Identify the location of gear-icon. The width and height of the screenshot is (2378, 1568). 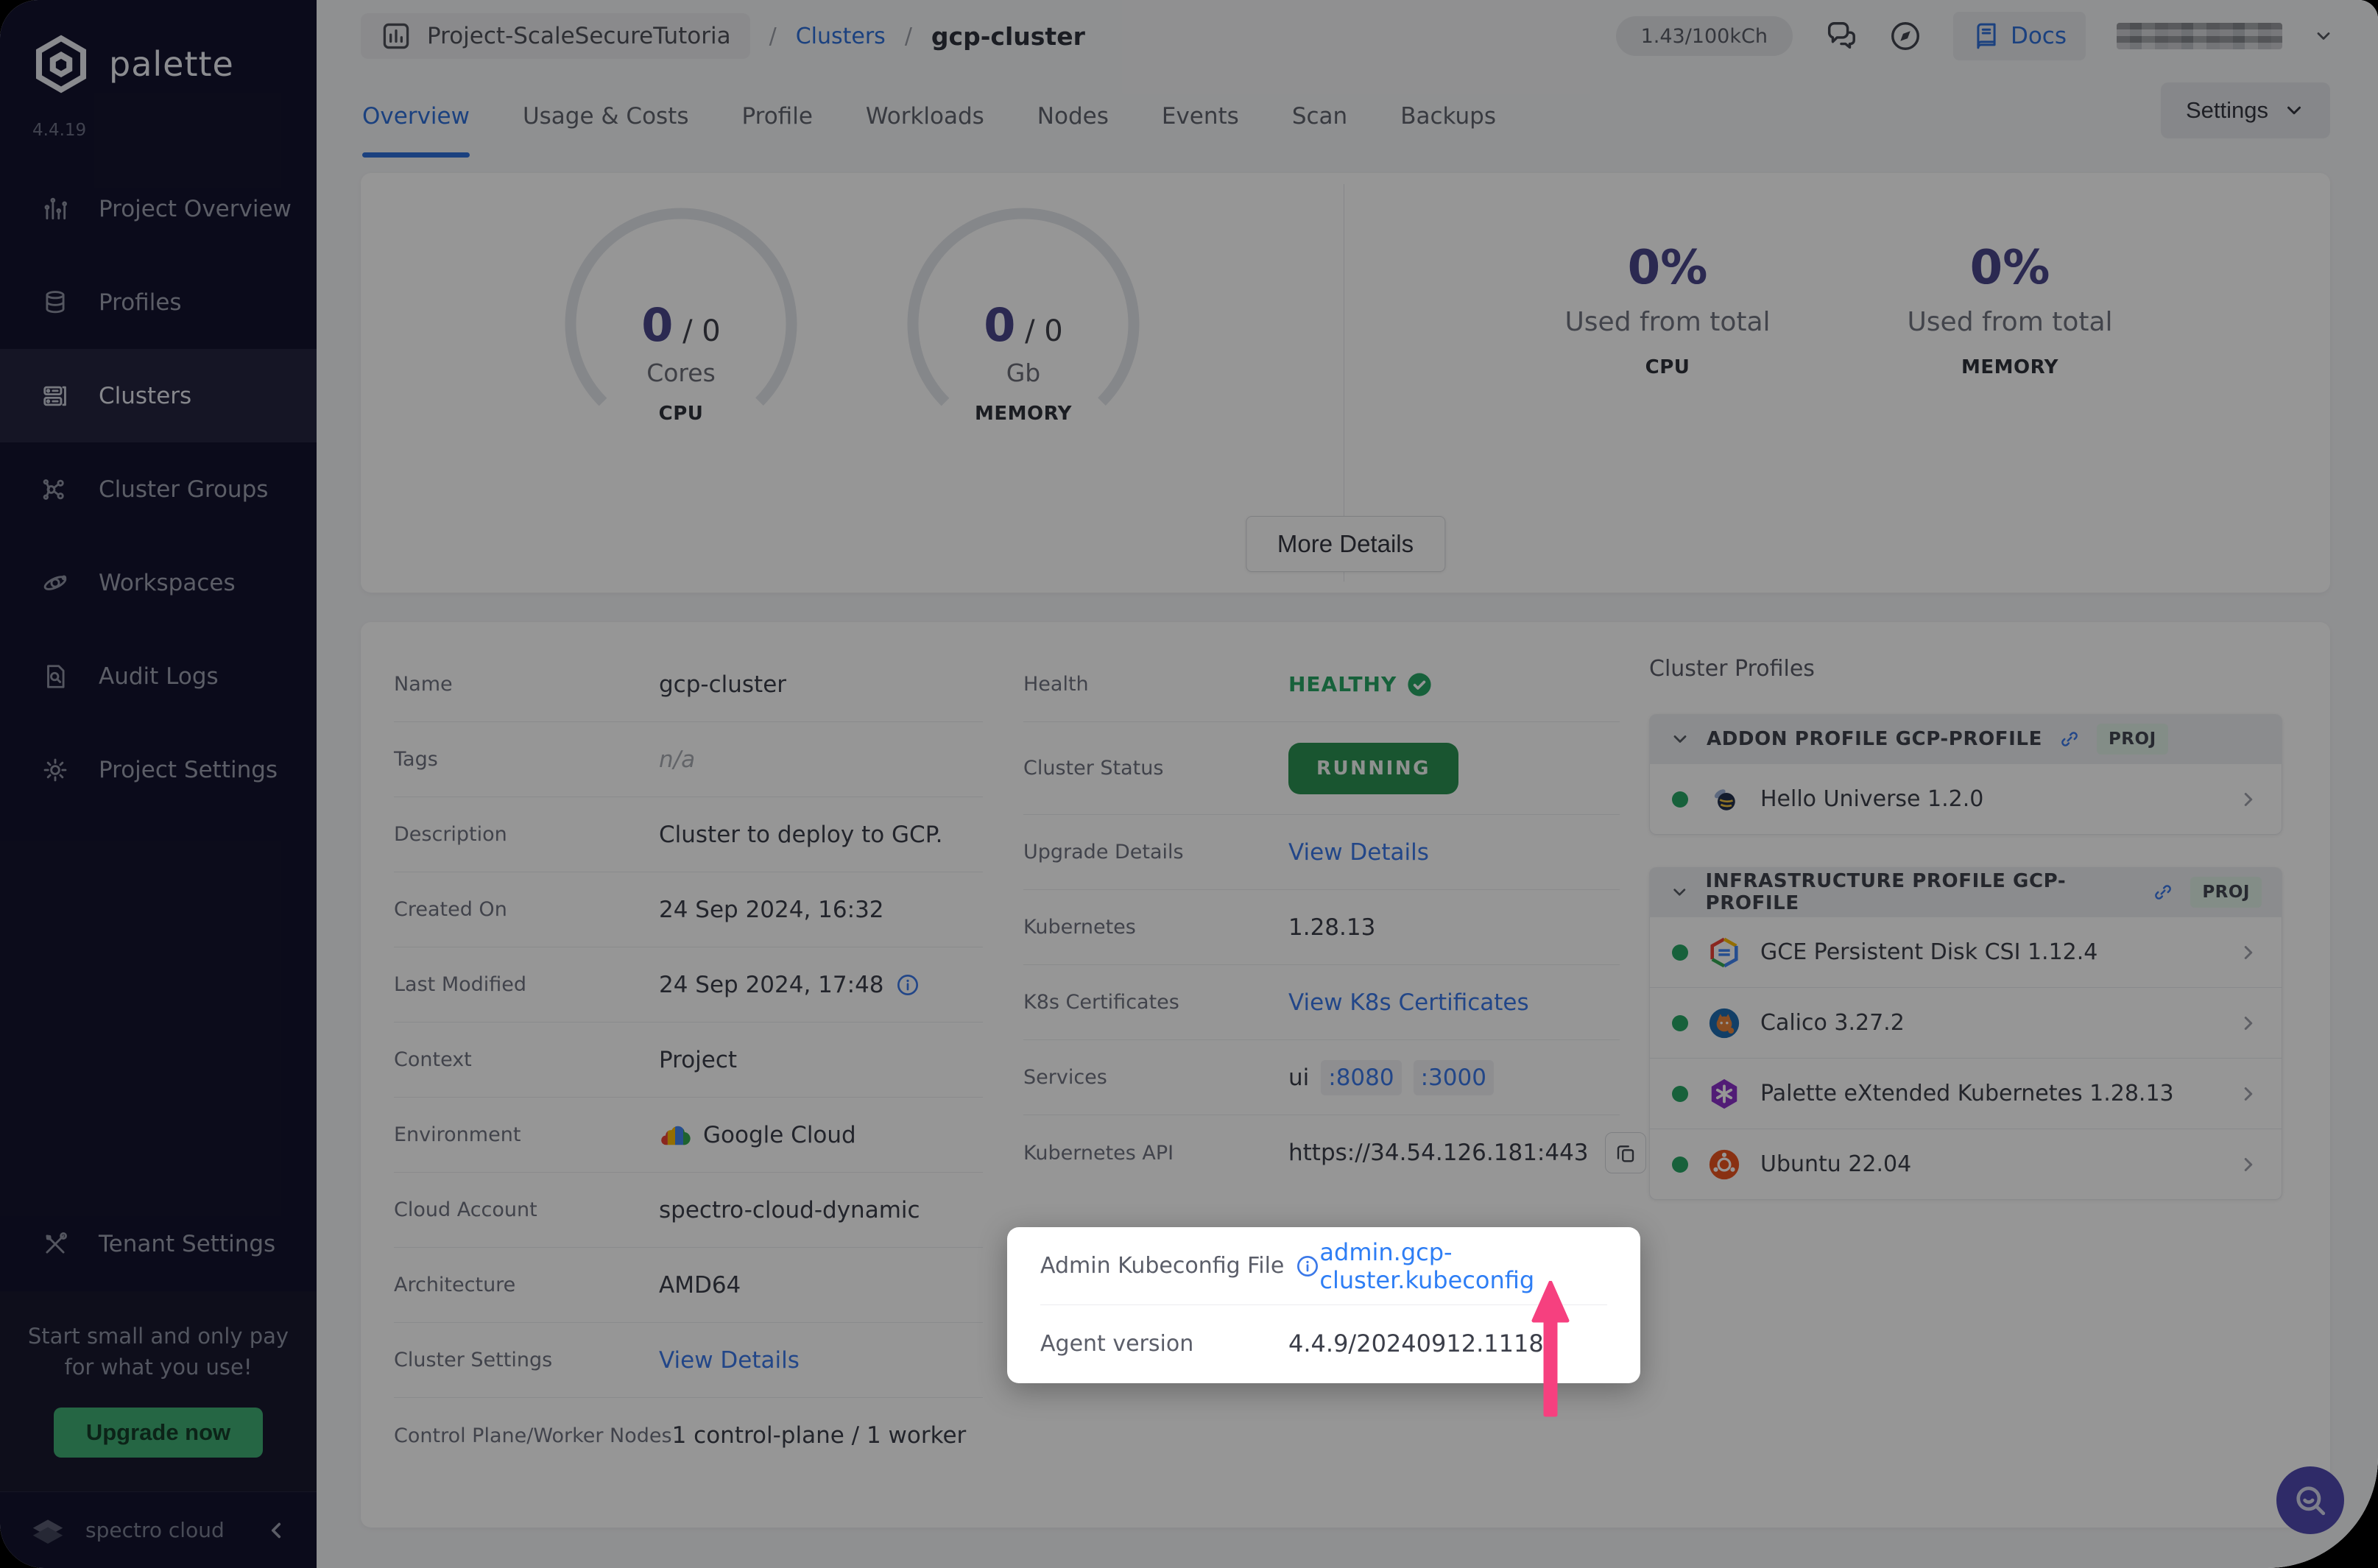
(55, 770).